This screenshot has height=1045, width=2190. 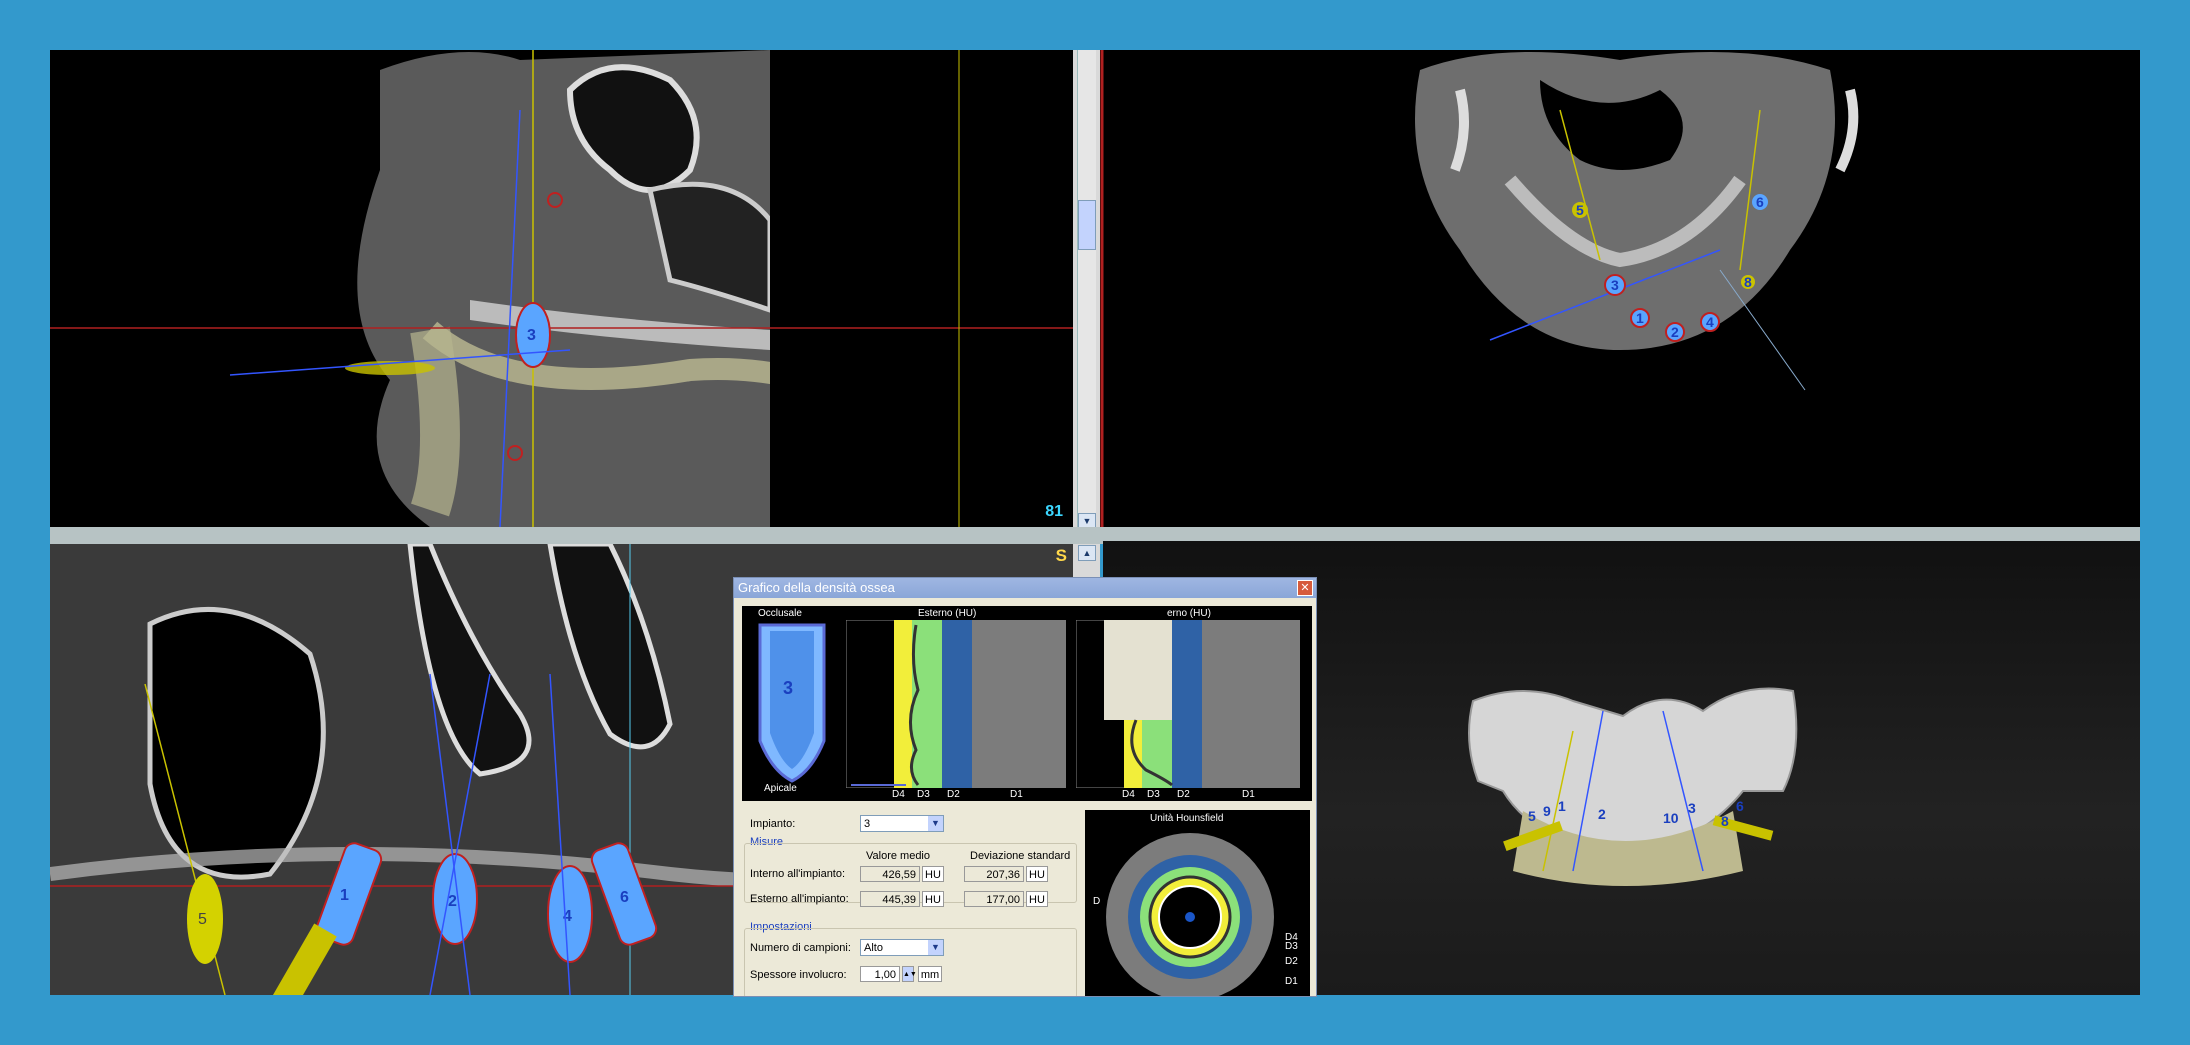 What do you see at coordinates (780, 788) in the screenshot?
I see `apical-label: Apicale` at bounding box center [780, 788].